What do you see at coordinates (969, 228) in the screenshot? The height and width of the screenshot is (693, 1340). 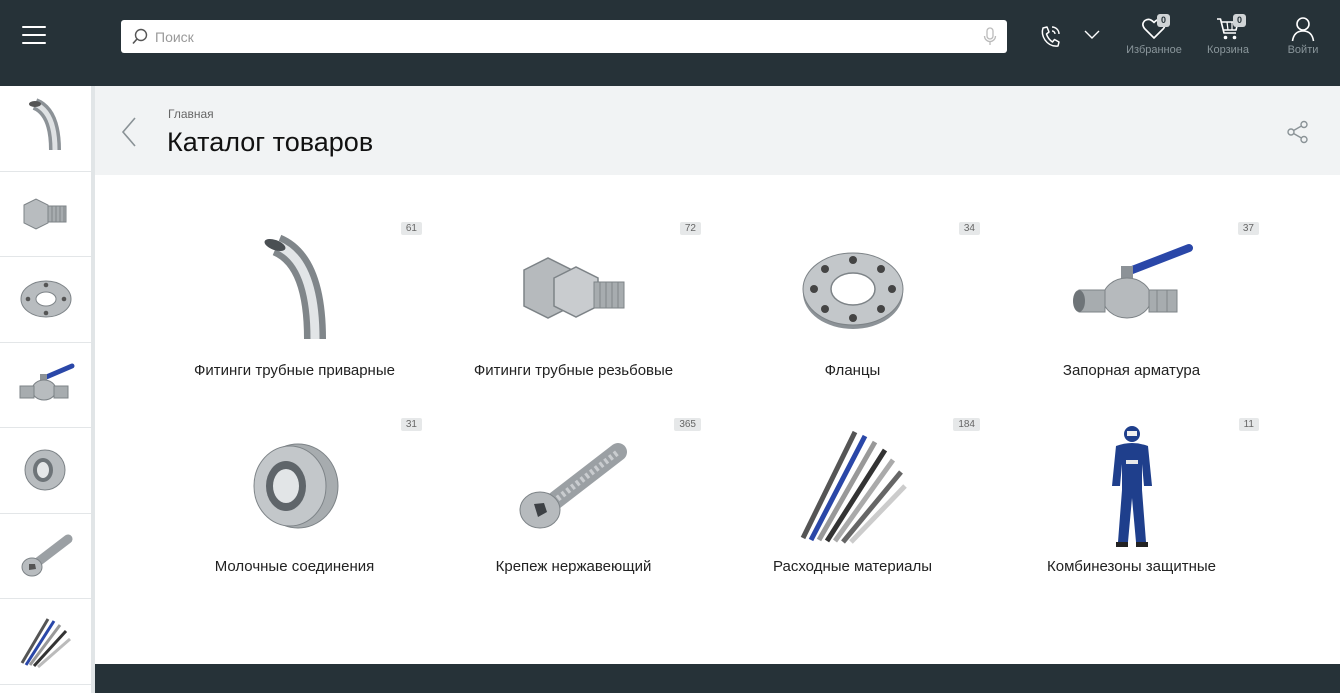 I see `category-count-badge: 34` at bounding box center [969, 228].